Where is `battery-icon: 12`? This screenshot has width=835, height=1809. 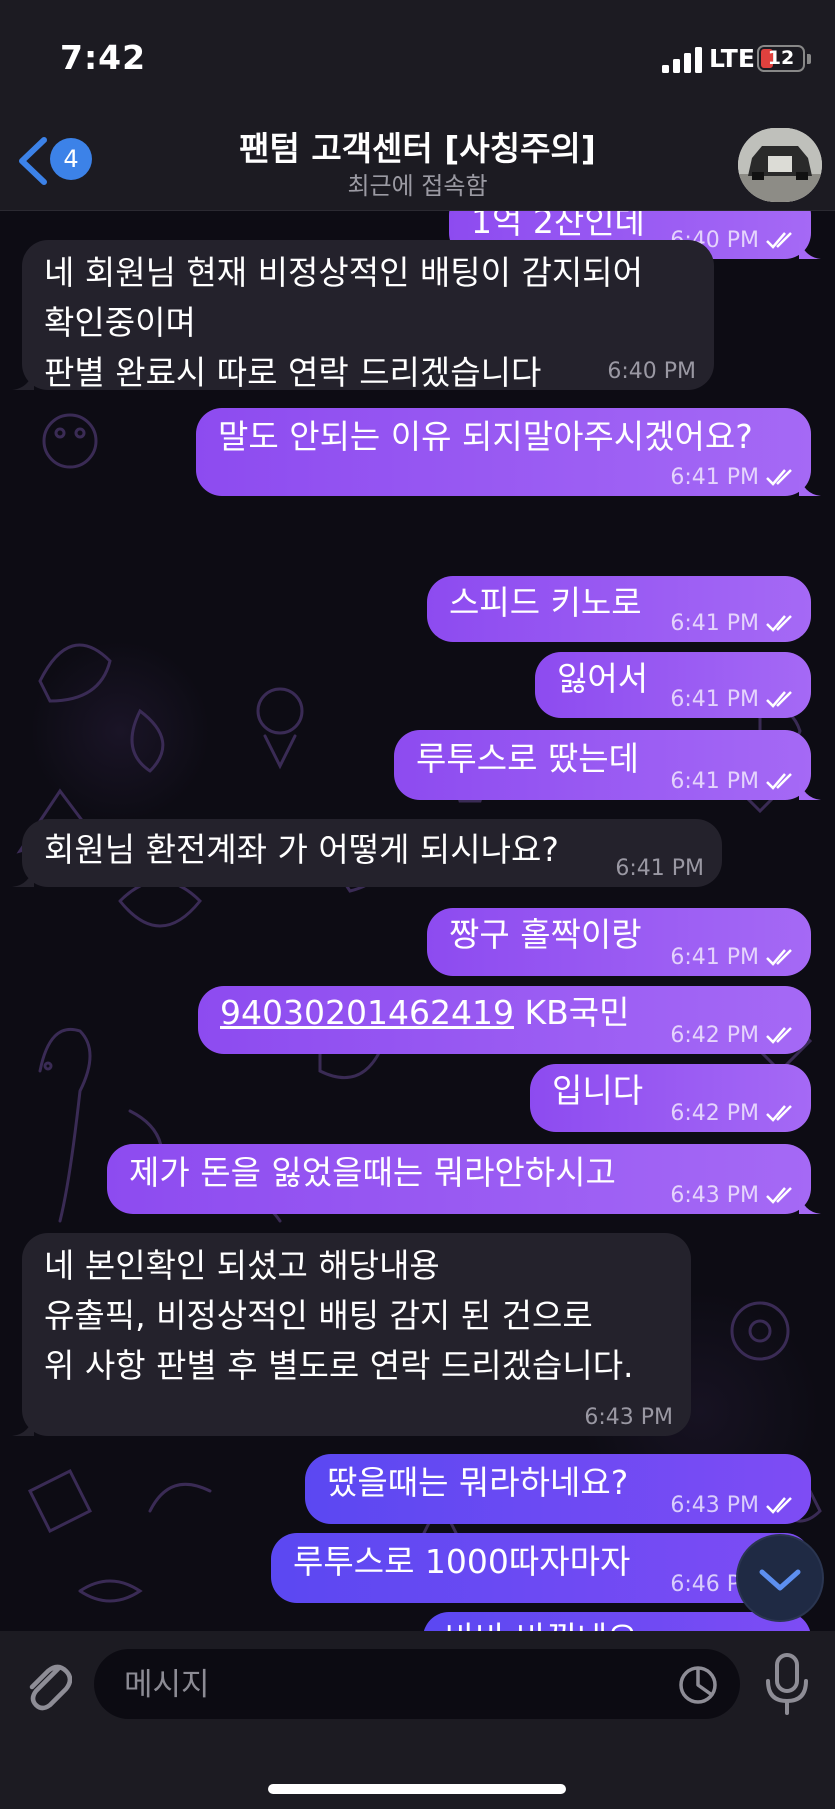 battery-icon: 12 is located at coordinates (781, 58).